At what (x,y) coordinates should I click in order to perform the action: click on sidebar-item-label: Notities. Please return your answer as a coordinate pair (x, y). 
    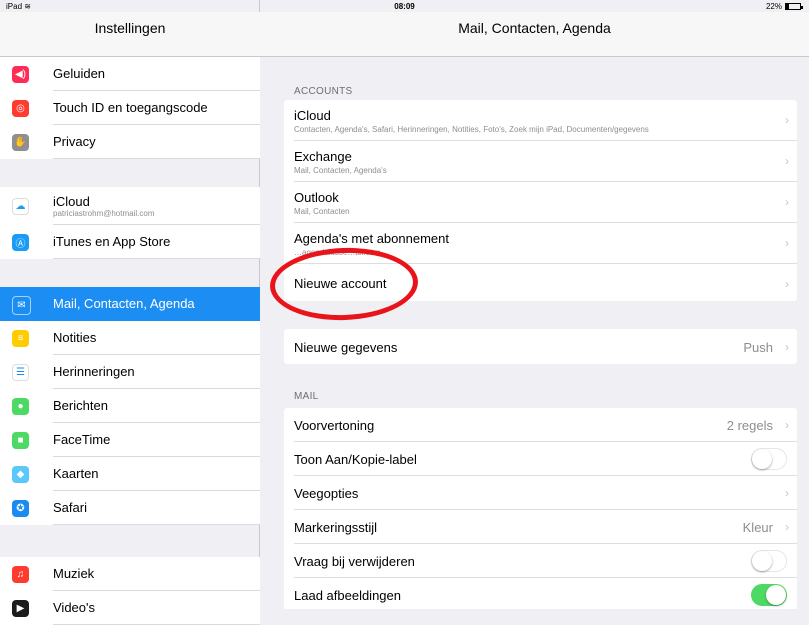
    Looking at the image, I should click on (75, 337).